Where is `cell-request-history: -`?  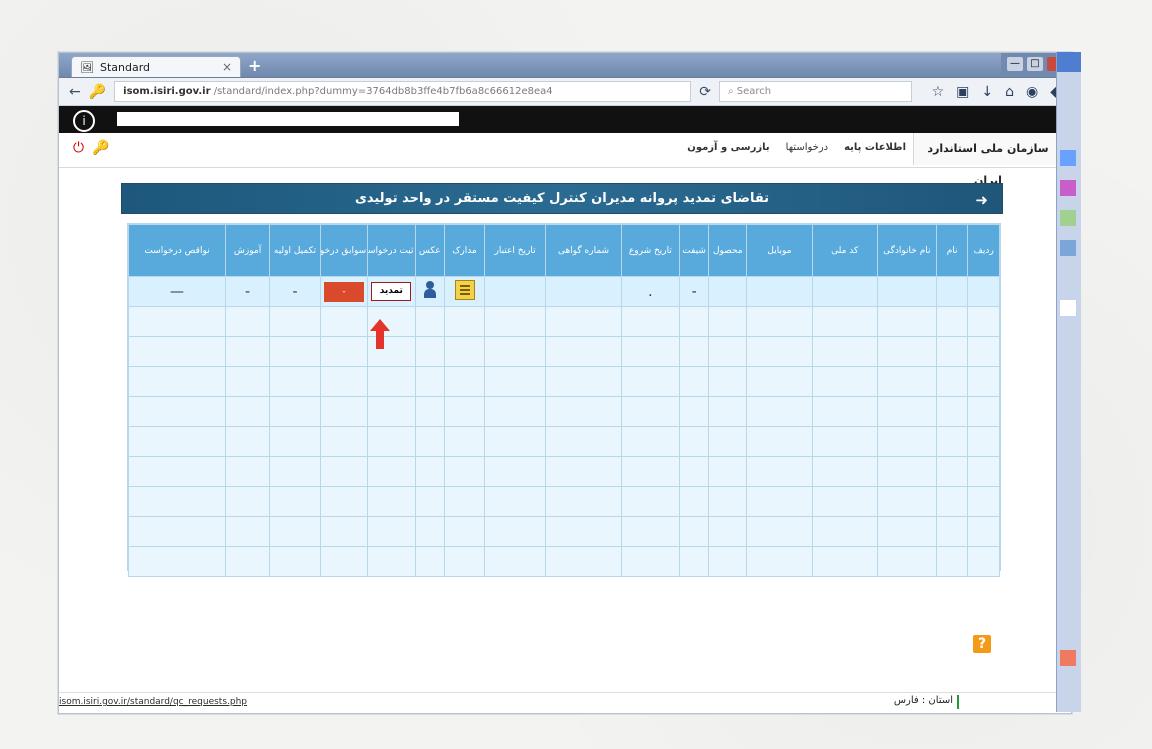 cell-request-history: - is located at coordinates (344, 291).